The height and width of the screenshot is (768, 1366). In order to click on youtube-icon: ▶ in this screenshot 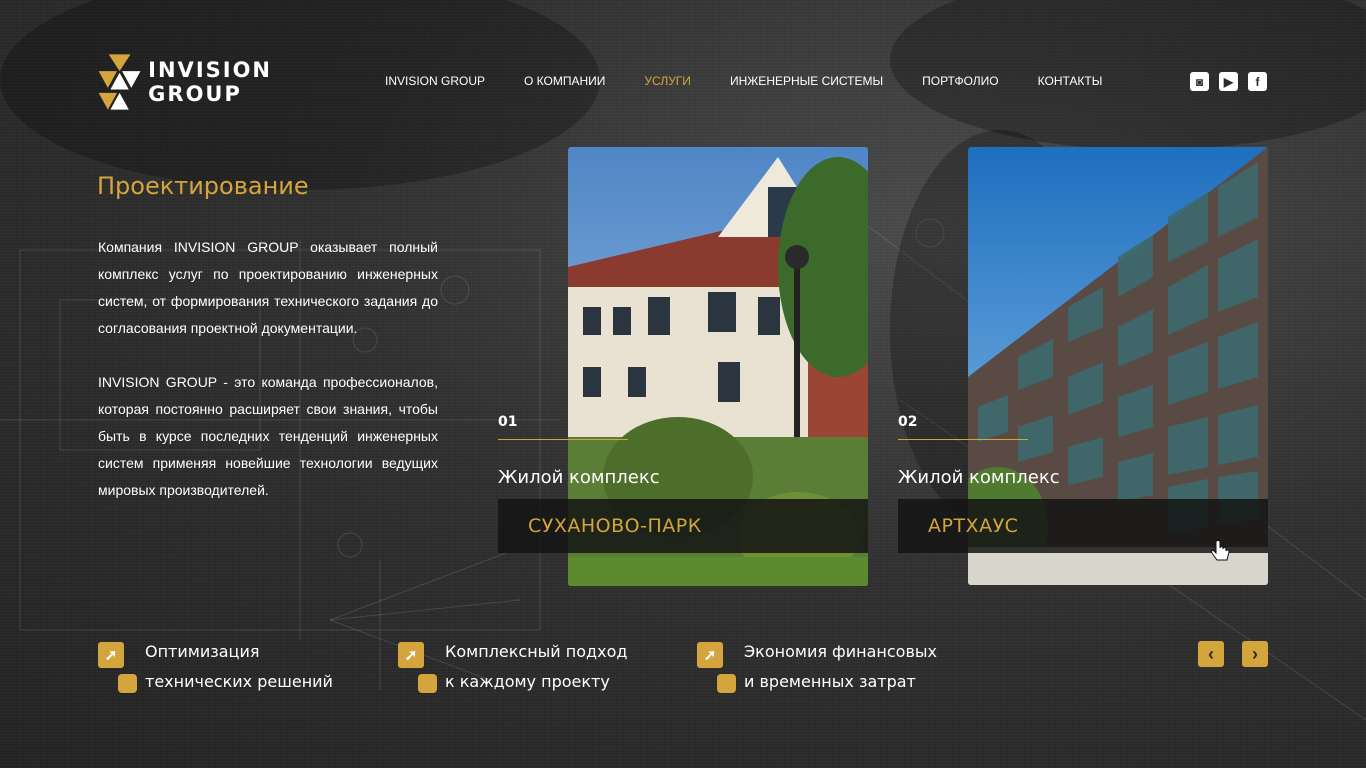, I will do `click(1228, 81)`.